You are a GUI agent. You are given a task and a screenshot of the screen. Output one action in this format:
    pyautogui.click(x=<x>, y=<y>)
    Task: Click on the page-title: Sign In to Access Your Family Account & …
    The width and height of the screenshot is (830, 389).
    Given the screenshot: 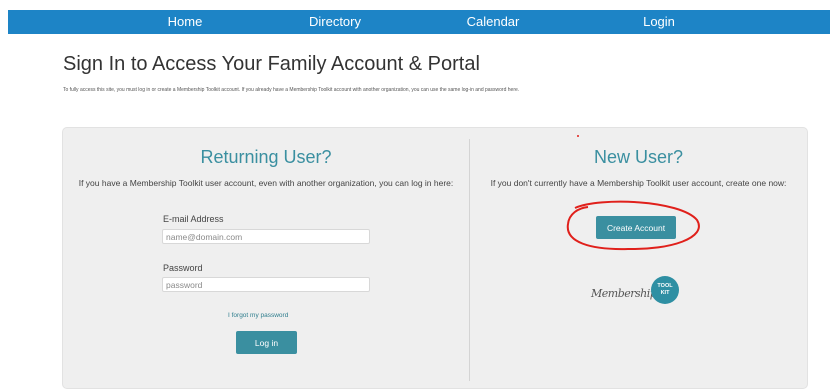 What is the action you would take?
    pyautogui.click(x=271, y=64)
    